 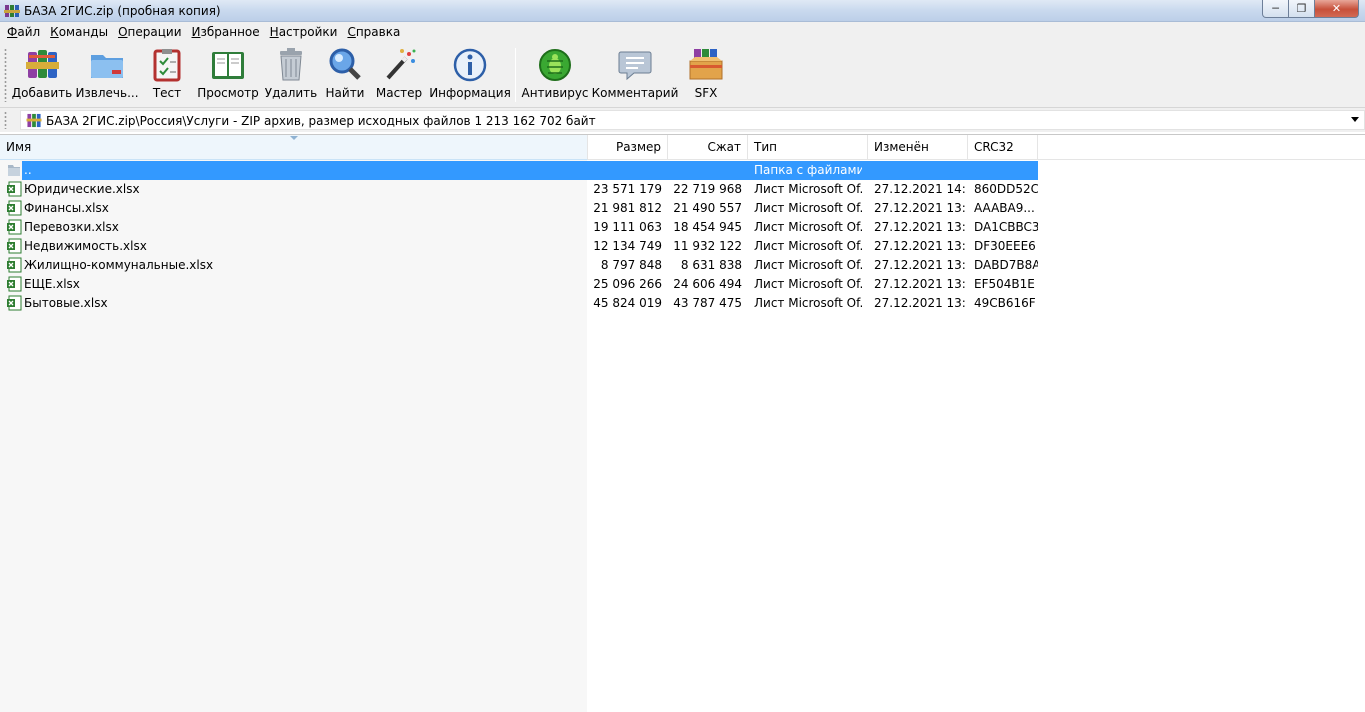 I want to click on menu-settings: Настройки, so click(x=304, y=32).